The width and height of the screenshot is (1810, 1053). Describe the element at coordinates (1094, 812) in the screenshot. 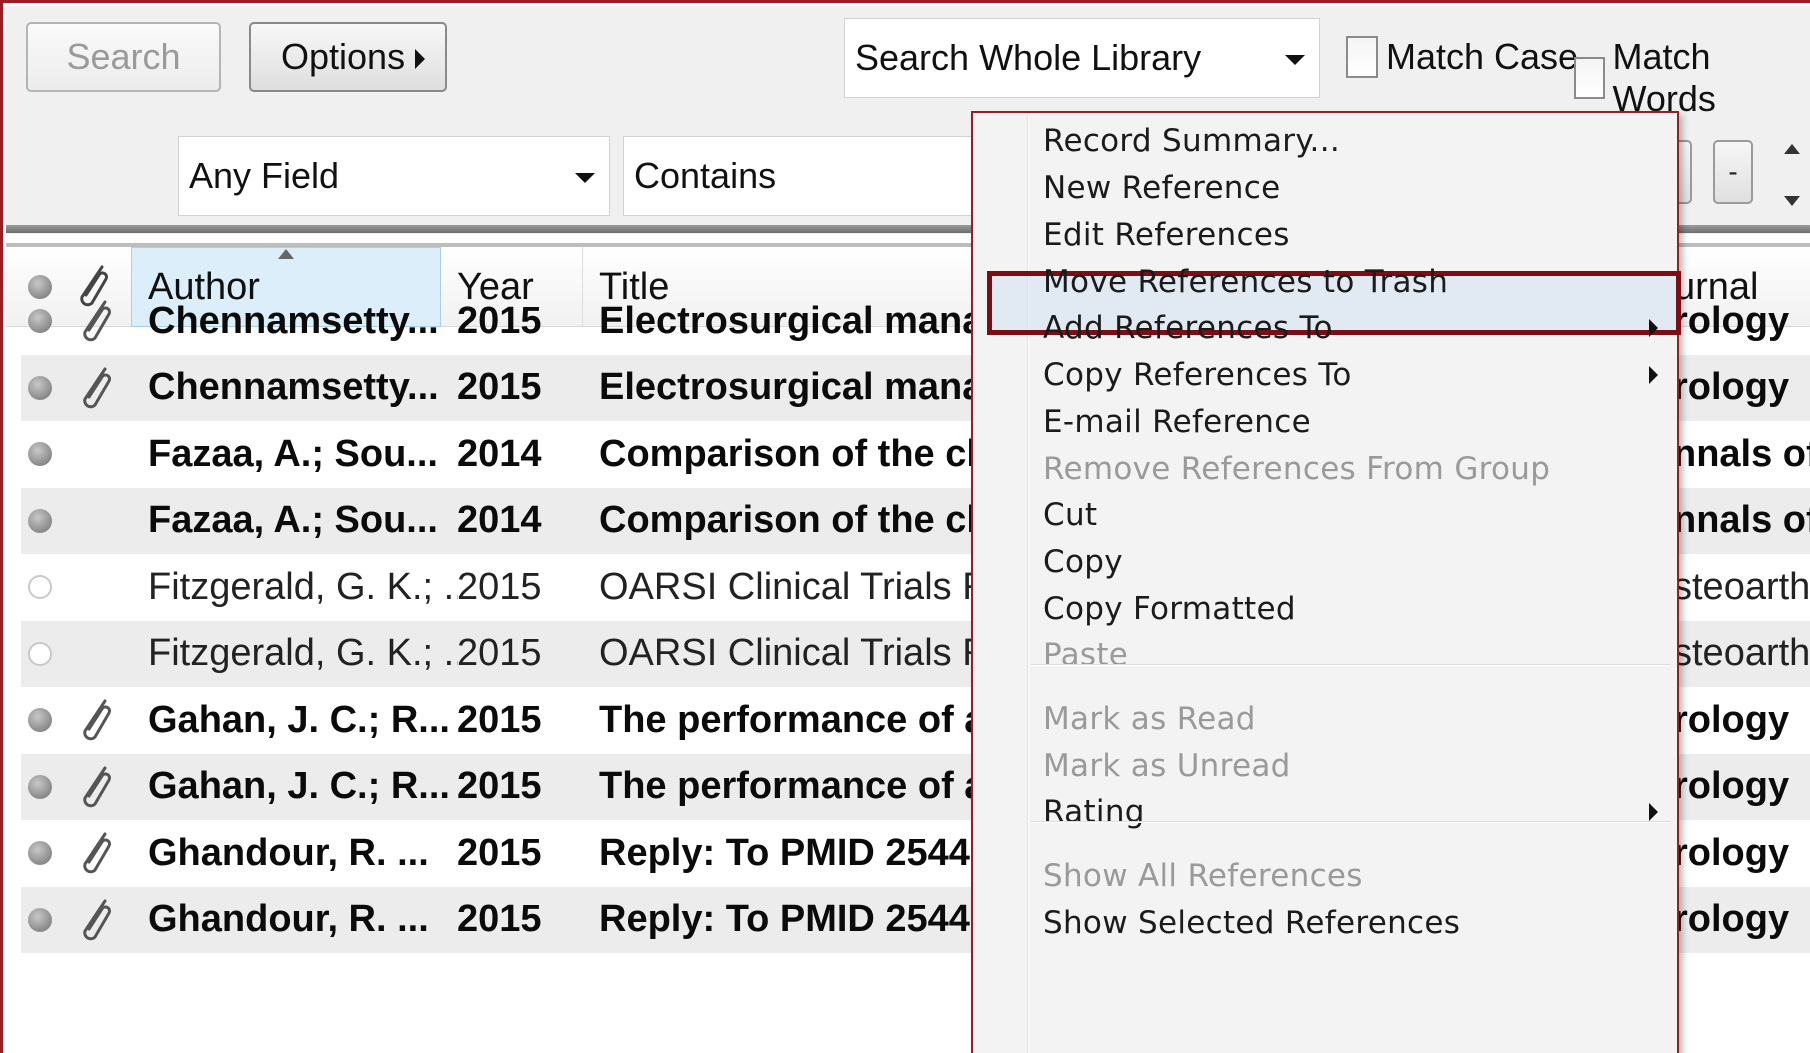

I see `menu-item-label: Rating` at that location.